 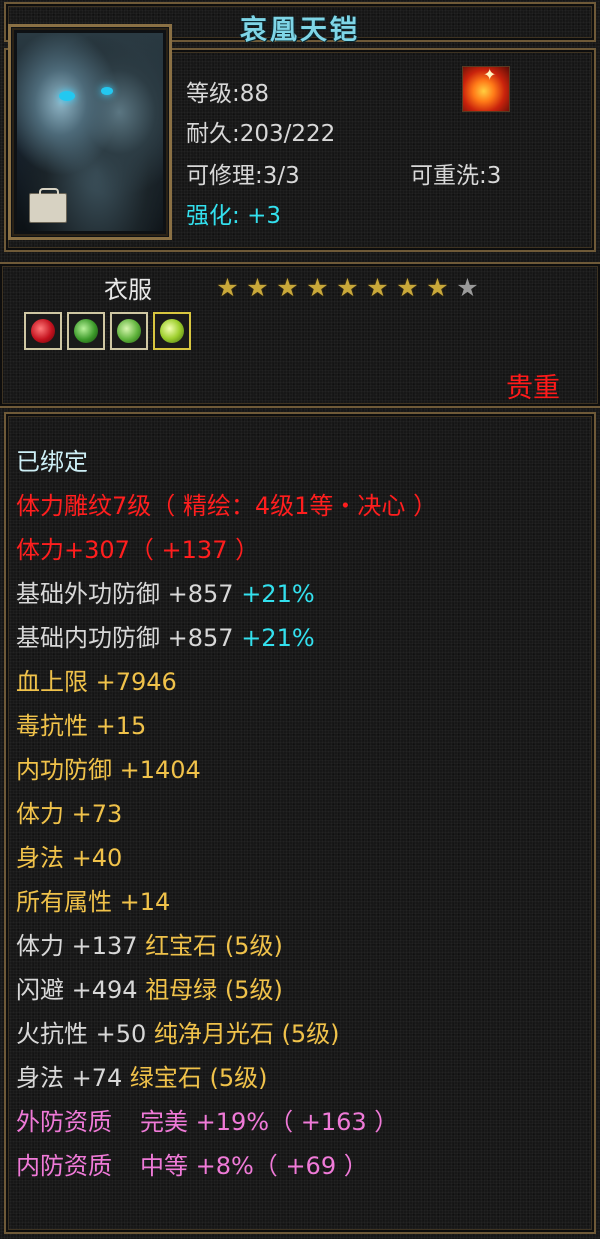 I want to click on phoenix-badge-icon, so click(x=486, y=88).